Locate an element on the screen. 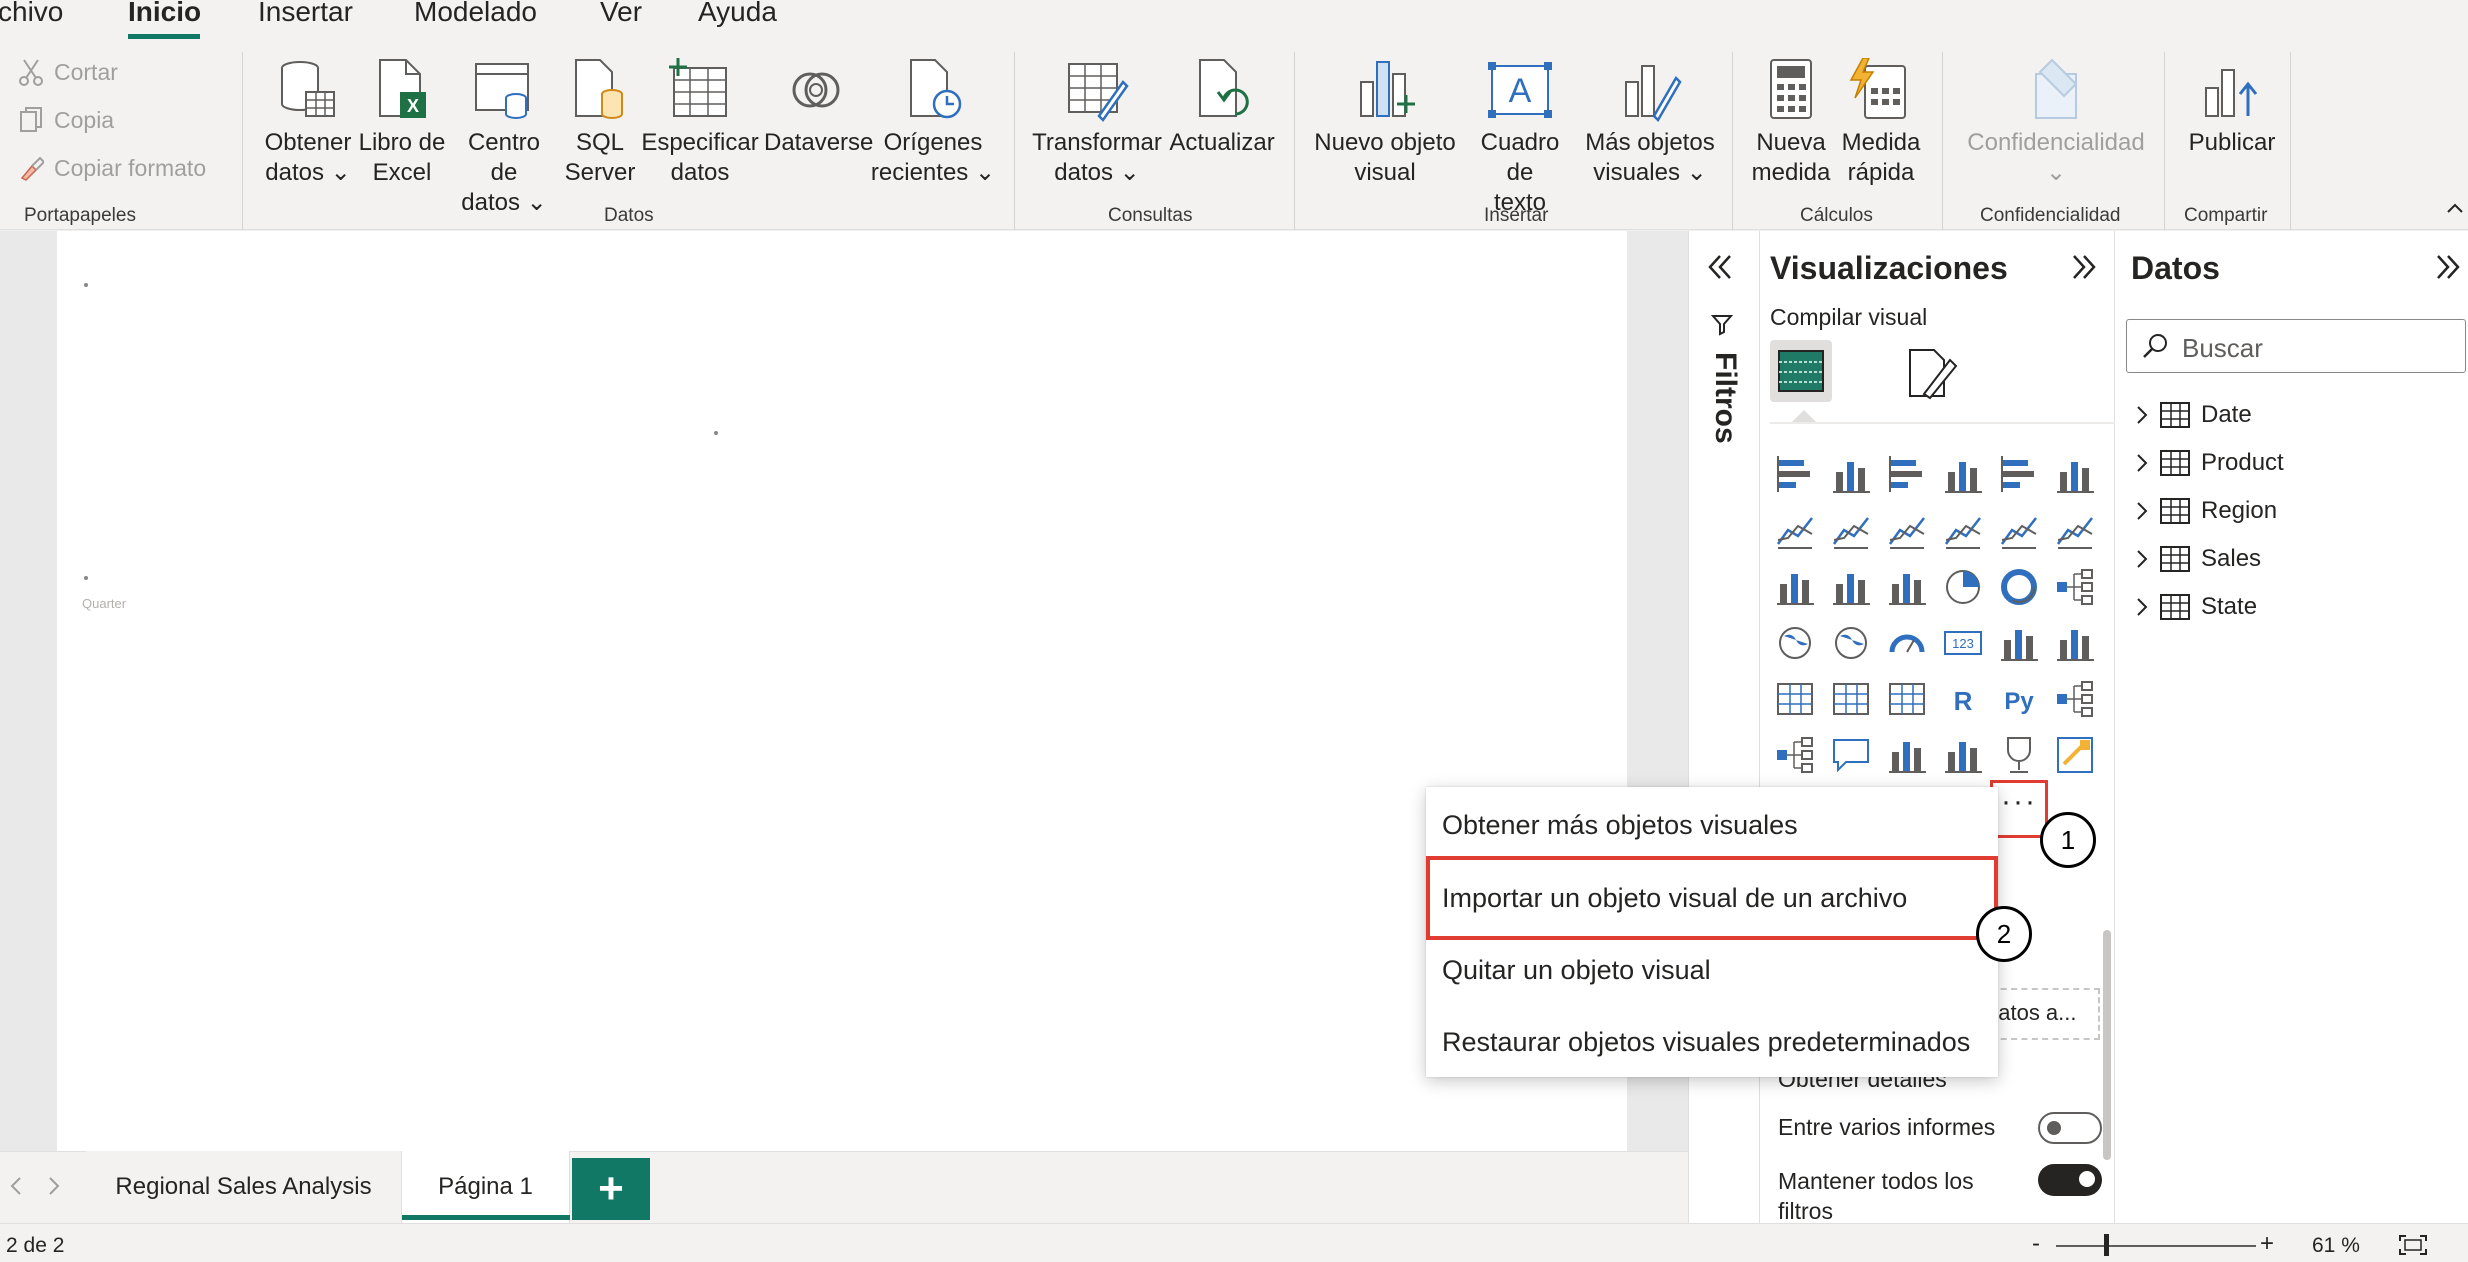 This screenshot has height=1262, width=2468. more-visuals-button: Más objetos visuales ⌄ is located at coordinates (1650, 123).